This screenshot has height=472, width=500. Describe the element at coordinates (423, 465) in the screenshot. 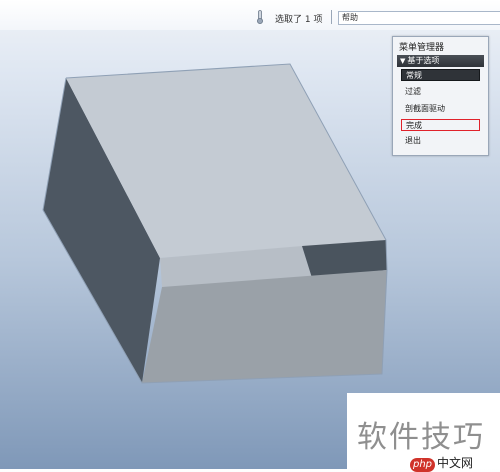

I see `logo-php-badge: php` at that location.